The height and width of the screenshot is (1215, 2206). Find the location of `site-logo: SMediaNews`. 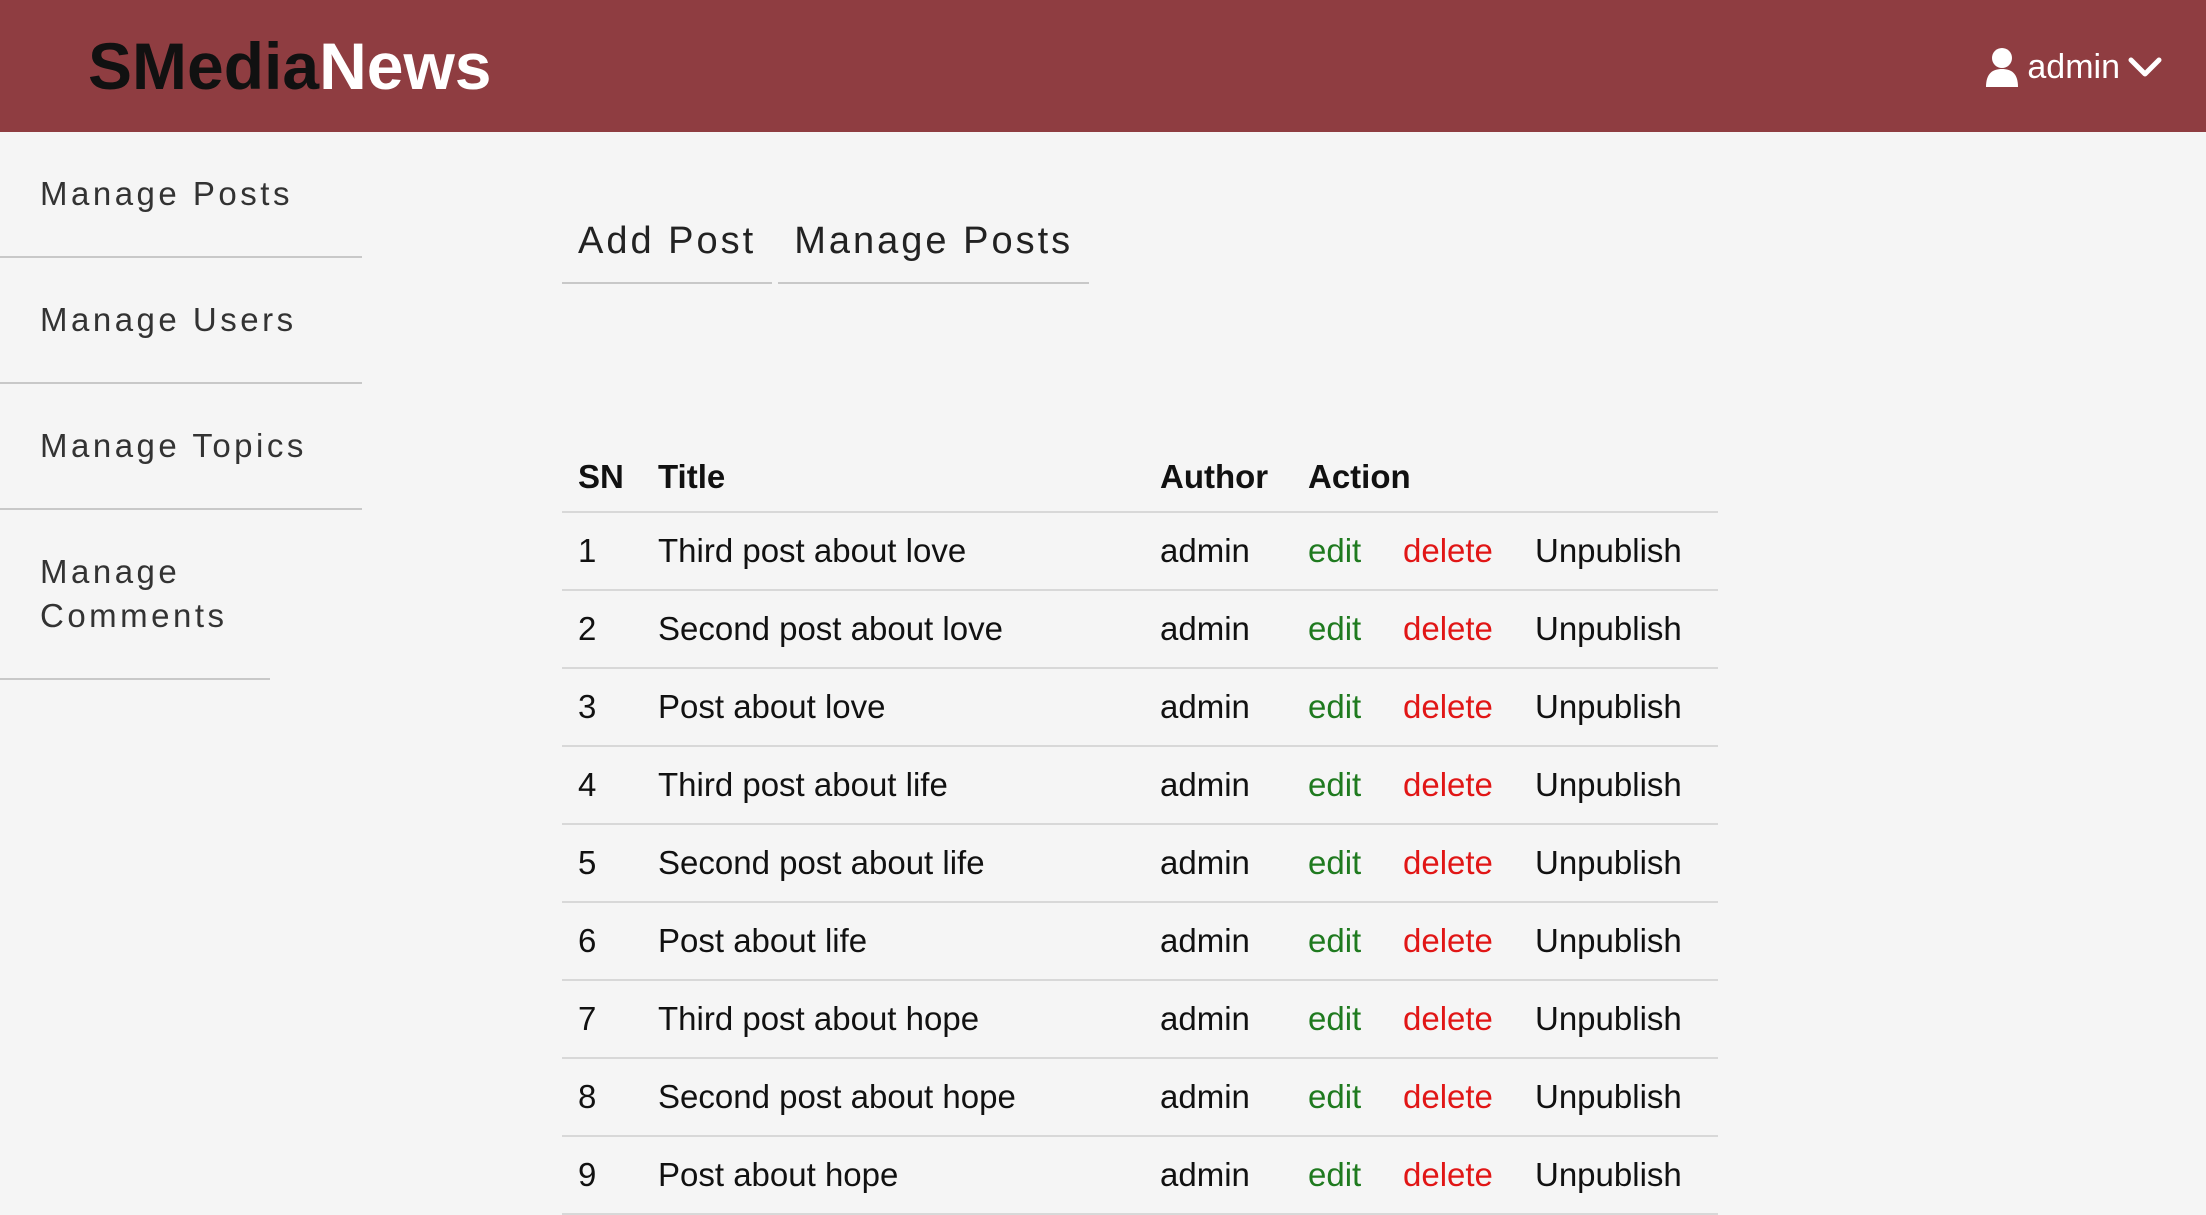

site-logo: SMediaNews is located at coordinates (290, 66).